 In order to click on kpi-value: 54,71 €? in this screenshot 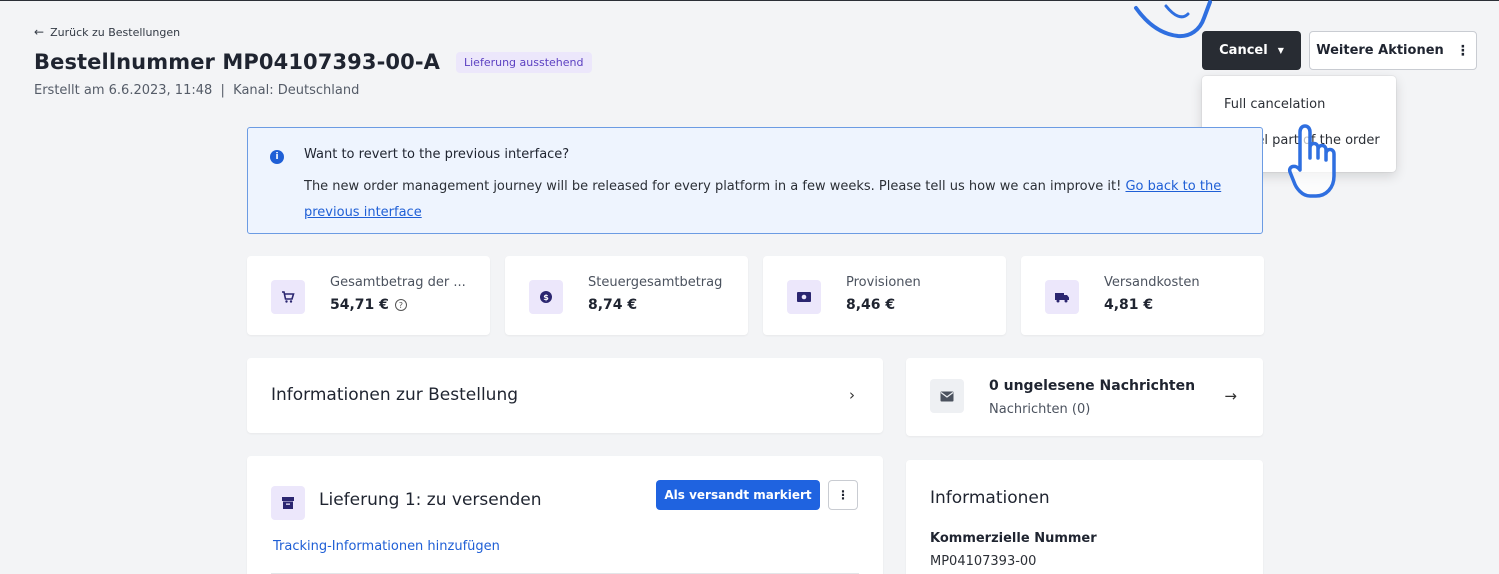, I will do `click(368, 305)`.